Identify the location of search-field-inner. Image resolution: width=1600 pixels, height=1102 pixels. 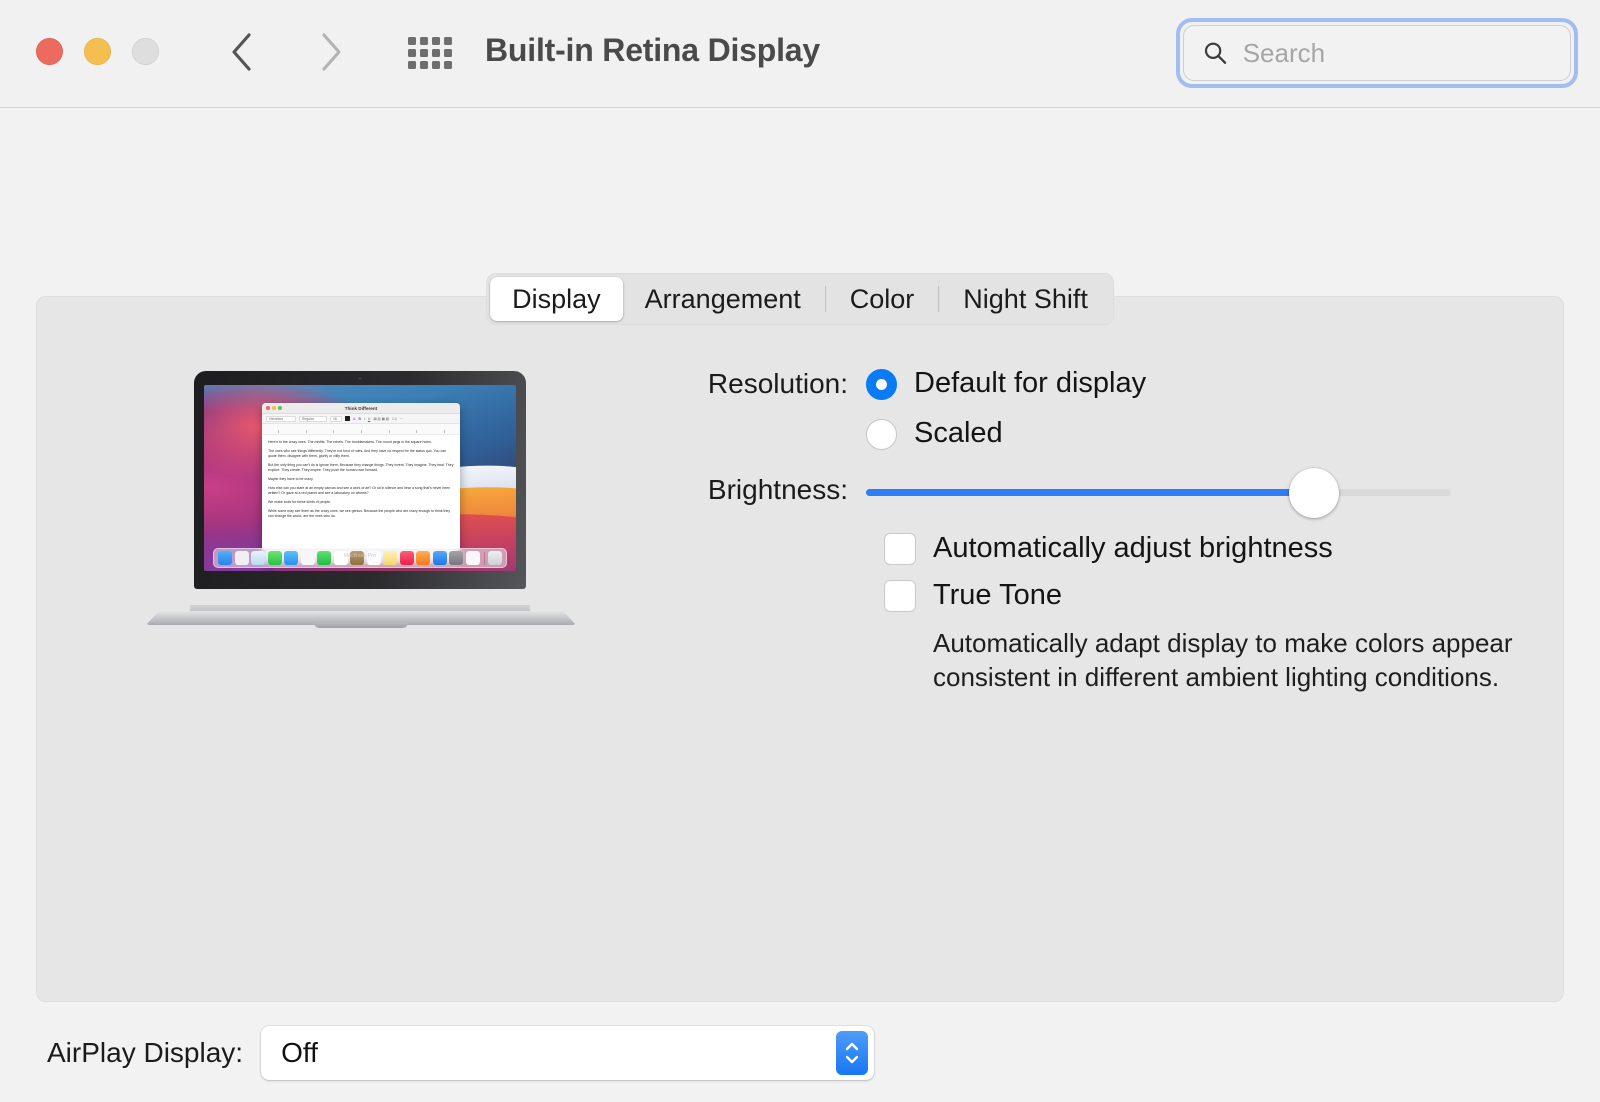
(1377, 53).